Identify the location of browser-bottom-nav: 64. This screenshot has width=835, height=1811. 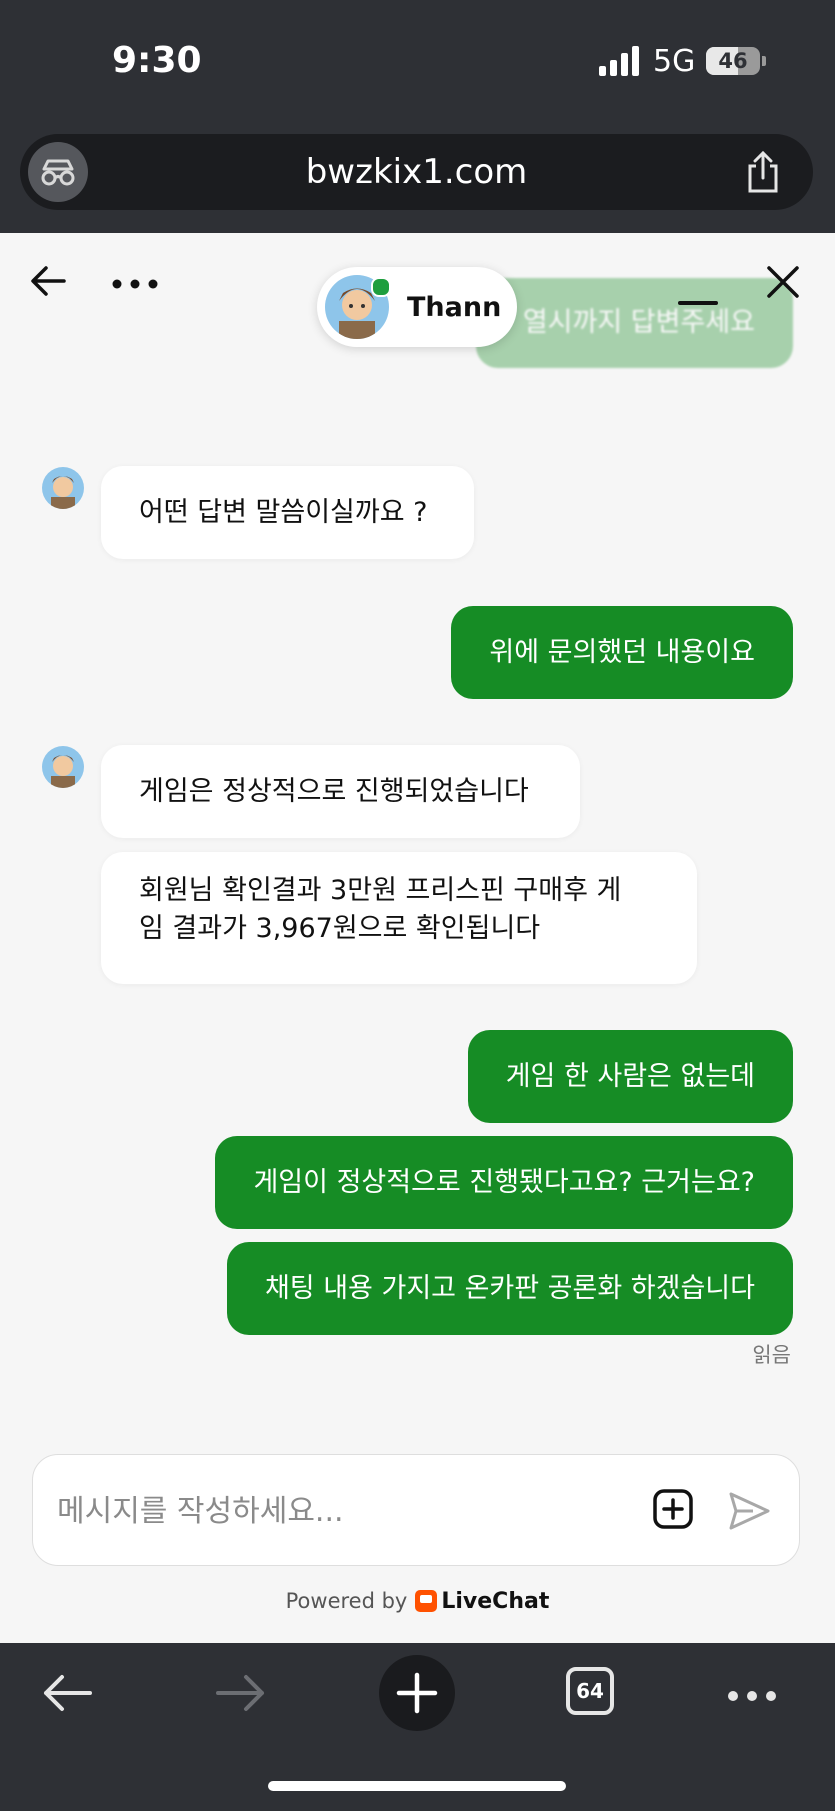
(417, 1727).